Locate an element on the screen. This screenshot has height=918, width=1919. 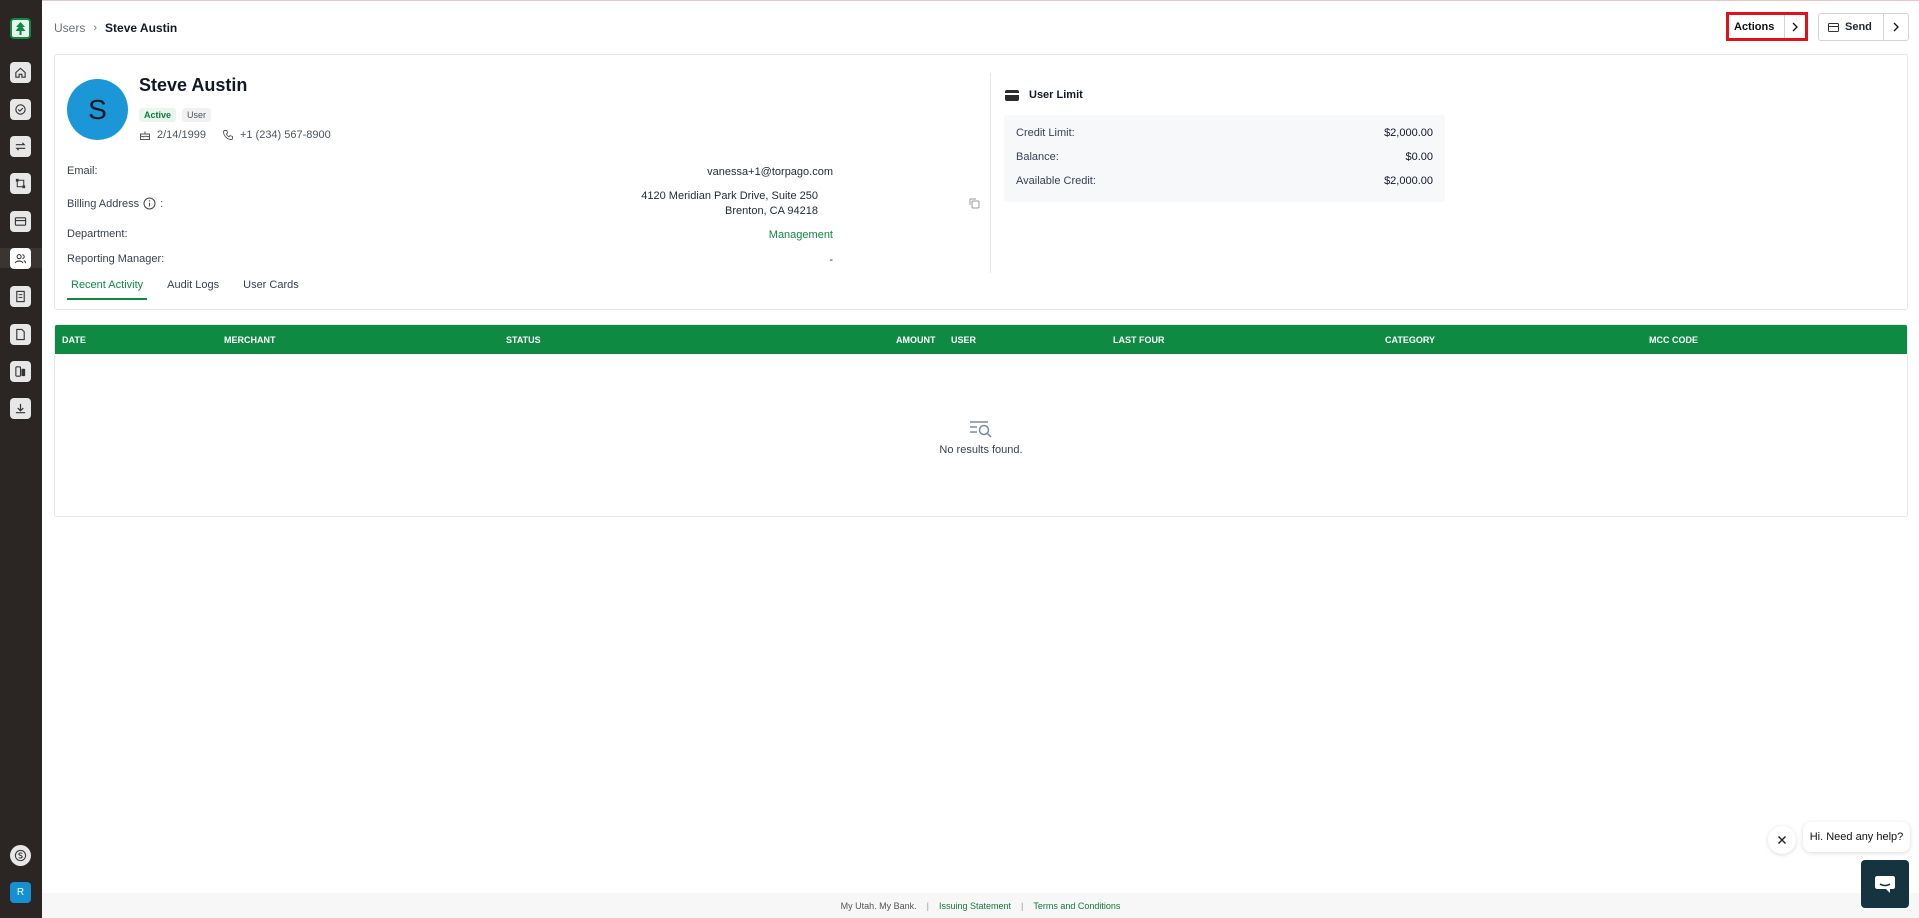
user-avatar: S is located at coordinates (97, 109).